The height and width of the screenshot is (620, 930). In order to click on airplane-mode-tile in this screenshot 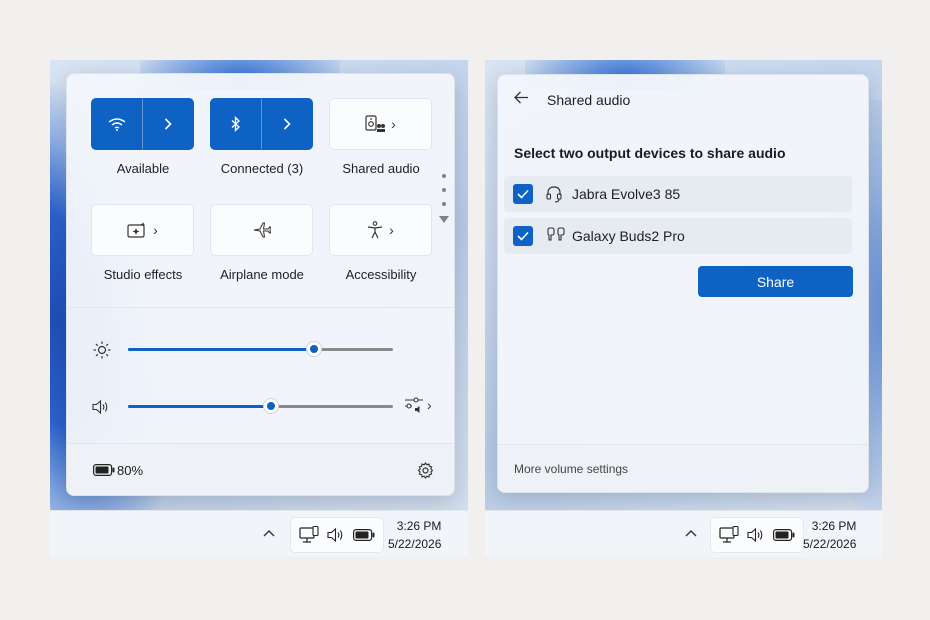, I will do `click(261, 230)`.